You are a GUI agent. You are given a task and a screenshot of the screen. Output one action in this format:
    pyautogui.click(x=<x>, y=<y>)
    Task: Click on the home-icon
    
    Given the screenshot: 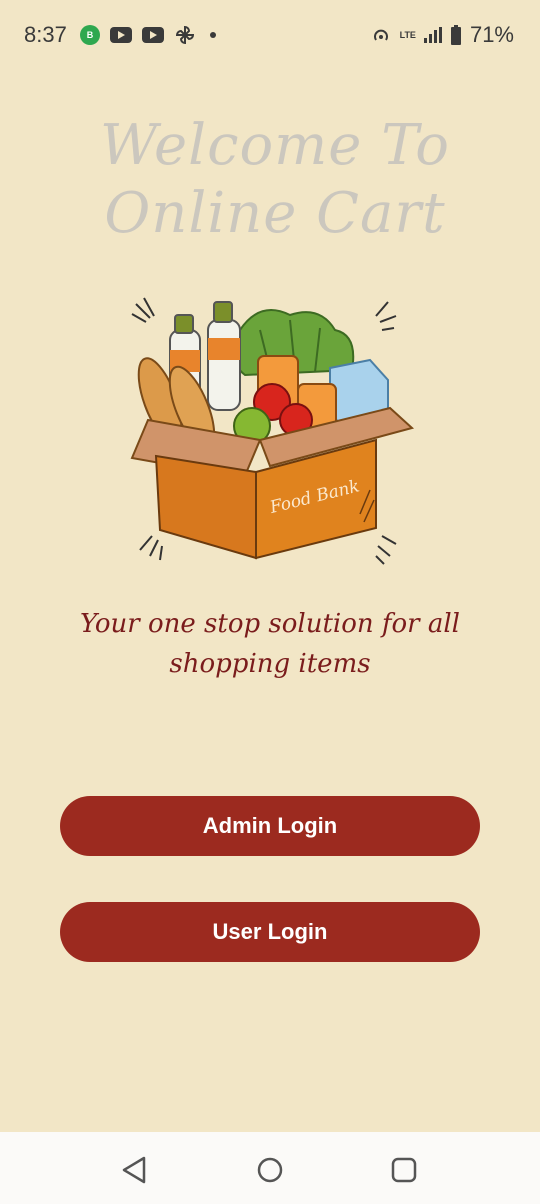 What is the action you would take?
    pyautogui.click(x=270, y=1170)
    